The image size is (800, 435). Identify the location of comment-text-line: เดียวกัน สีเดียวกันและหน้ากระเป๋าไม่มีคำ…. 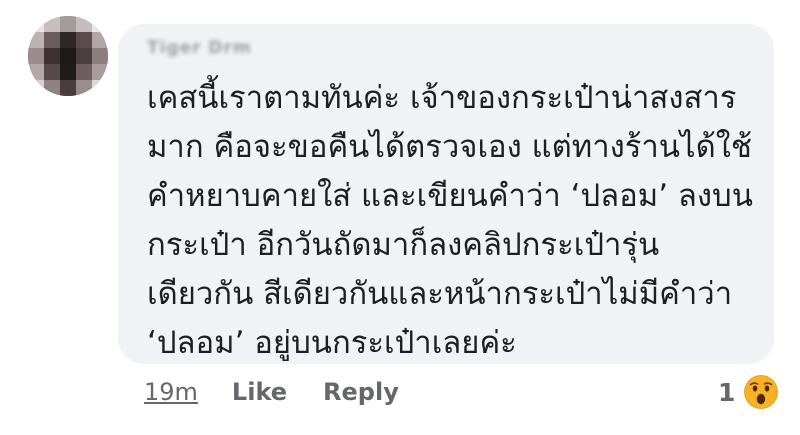
(440, 294).